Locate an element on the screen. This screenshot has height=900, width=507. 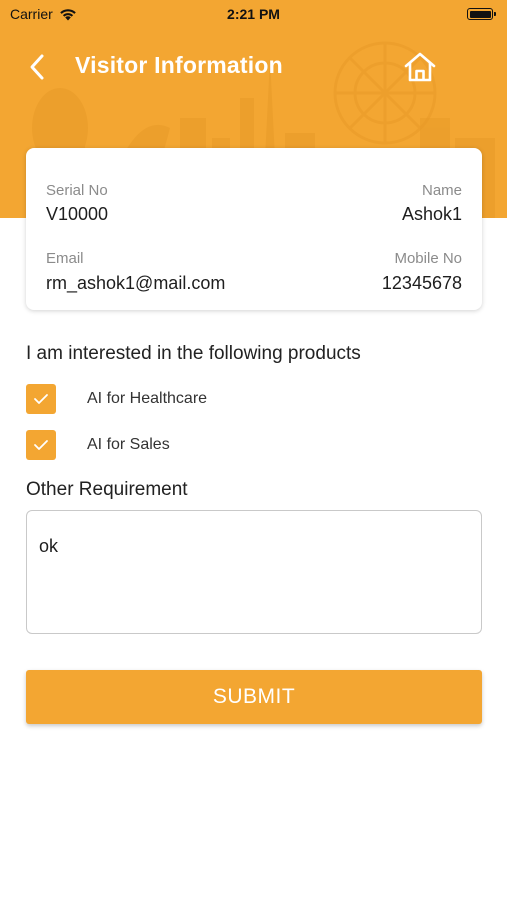
back-button is located at coordinates (37, 67).